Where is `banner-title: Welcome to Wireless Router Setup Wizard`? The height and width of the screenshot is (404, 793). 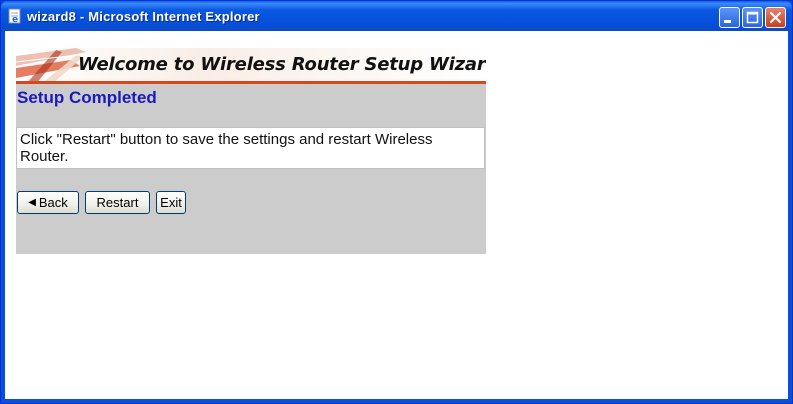
banner-title: Welcome to Wireless Router Setup Wizard is located at coordinates (282, 64).